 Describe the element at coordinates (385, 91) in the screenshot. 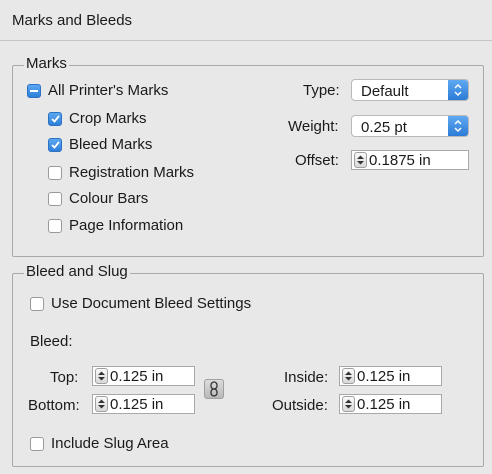

I see `type-value: Default` at that location.